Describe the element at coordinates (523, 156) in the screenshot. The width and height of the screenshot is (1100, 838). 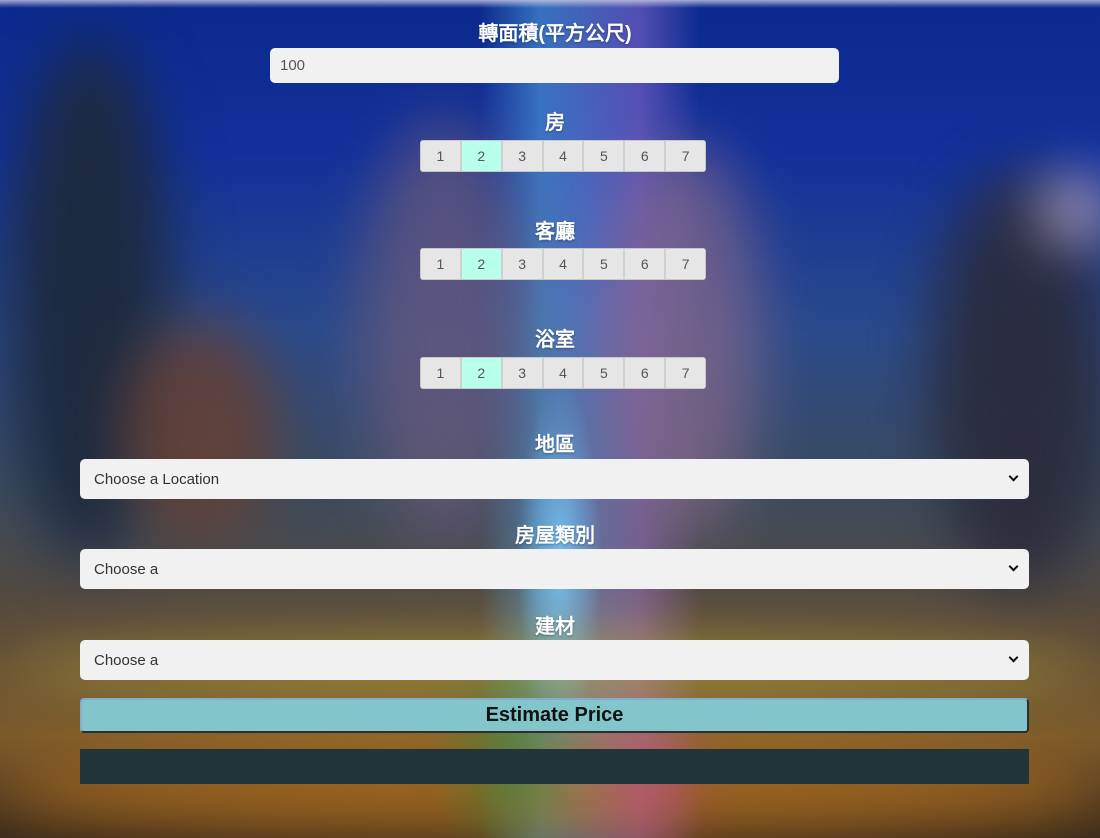
I see `rooms-option: 3` at that location.